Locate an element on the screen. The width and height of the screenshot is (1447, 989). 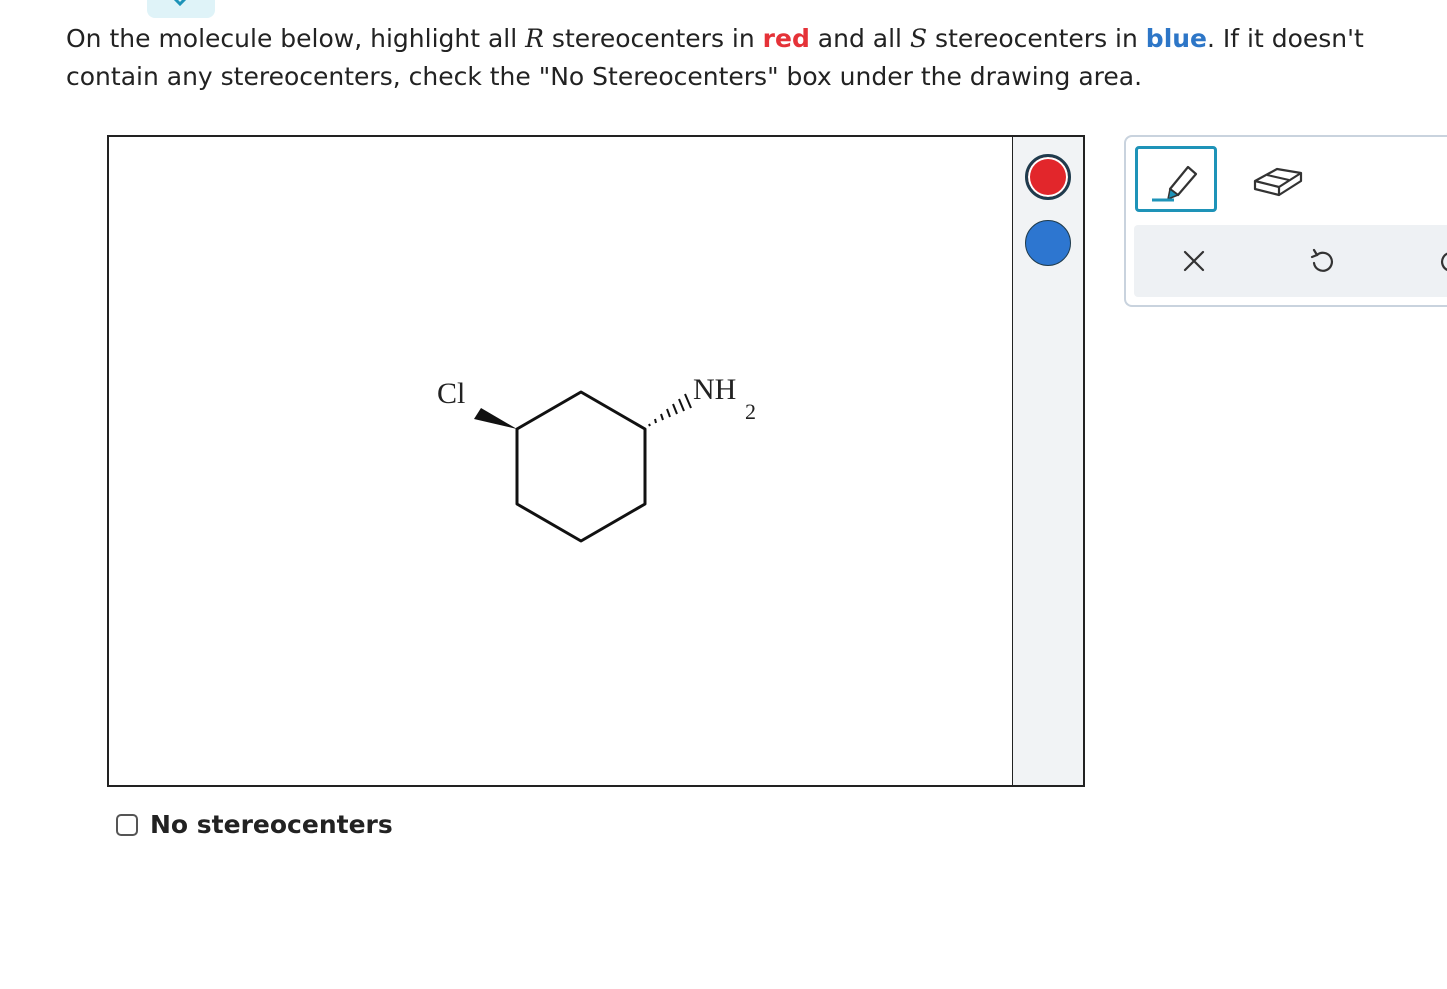
close-icon is located at coordinates (1194, 261).